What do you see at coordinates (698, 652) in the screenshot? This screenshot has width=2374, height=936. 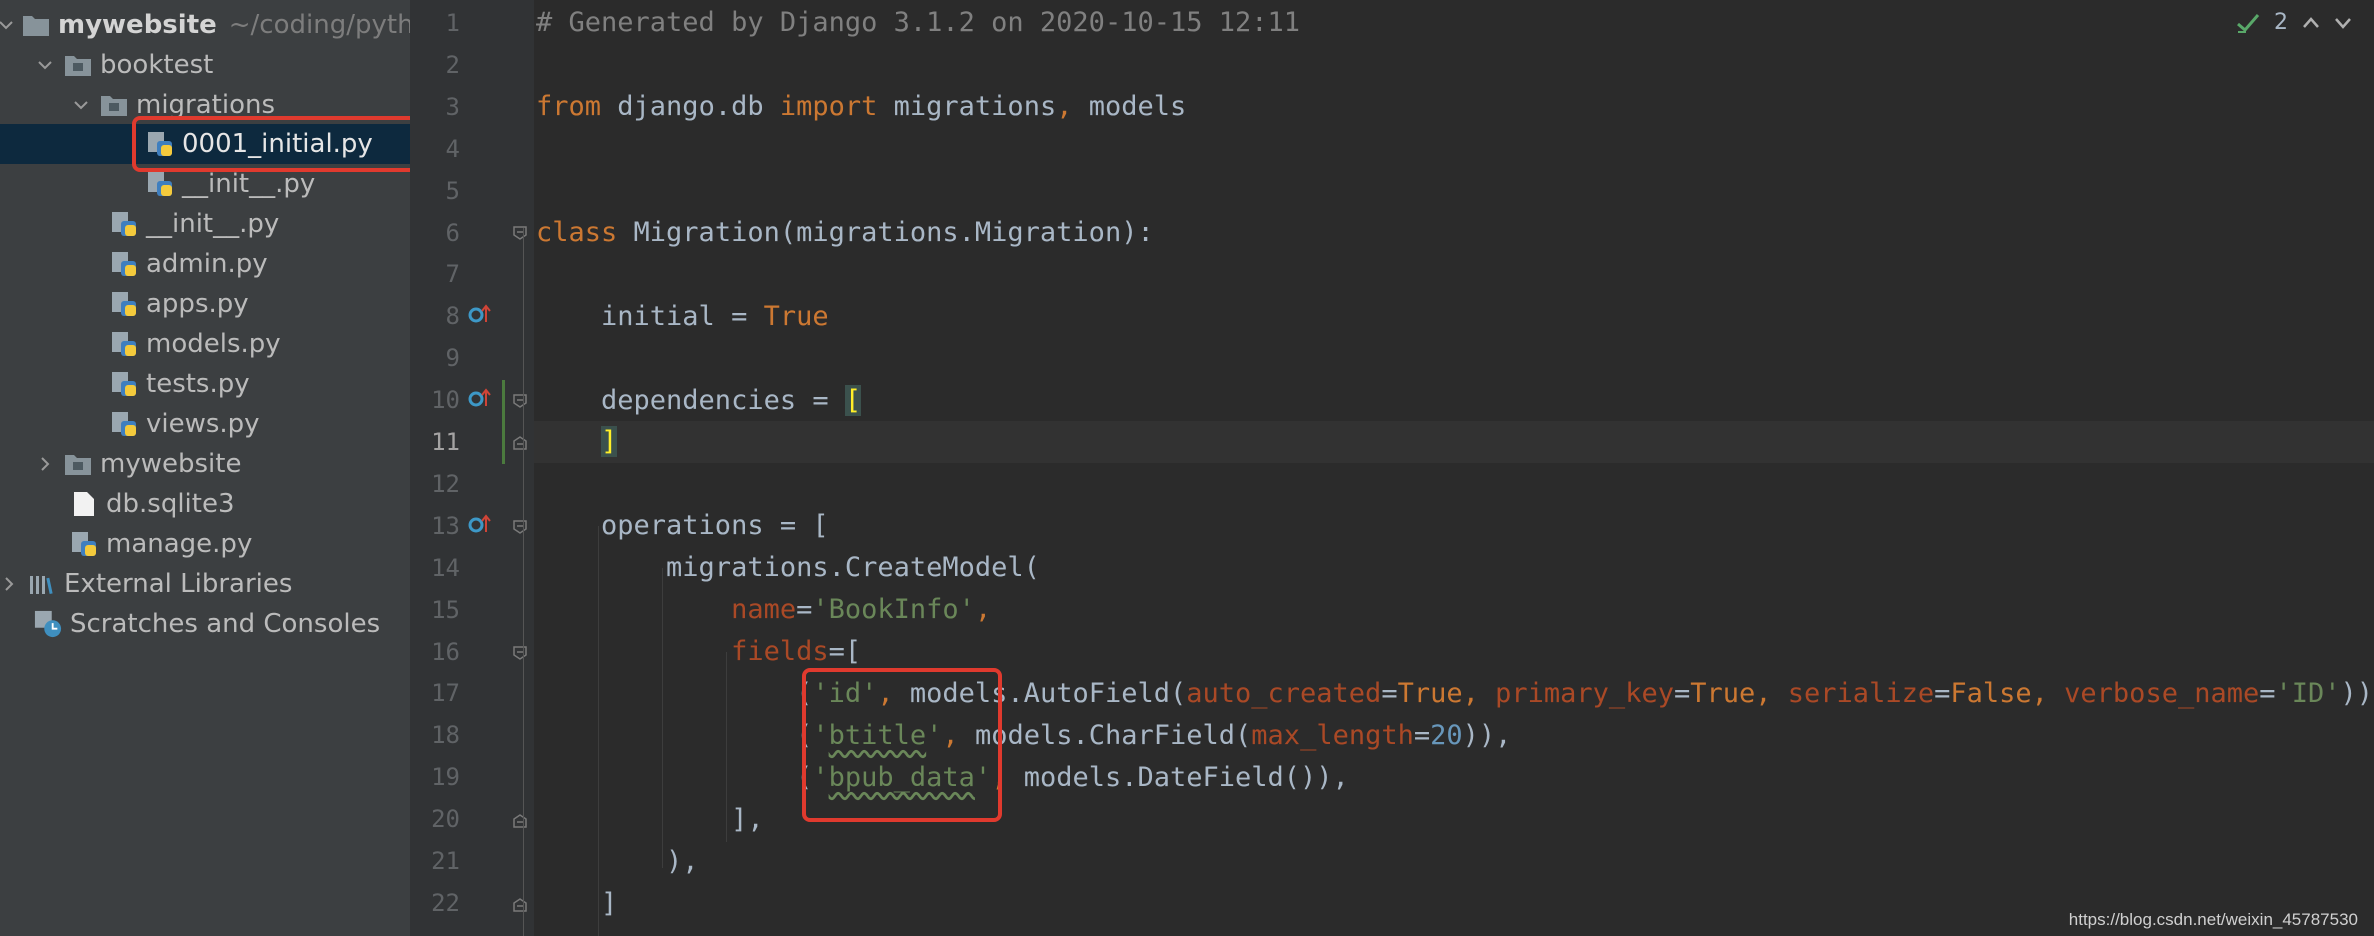 I see `code-line-16: fields=[` at bounding box center [698, 652].